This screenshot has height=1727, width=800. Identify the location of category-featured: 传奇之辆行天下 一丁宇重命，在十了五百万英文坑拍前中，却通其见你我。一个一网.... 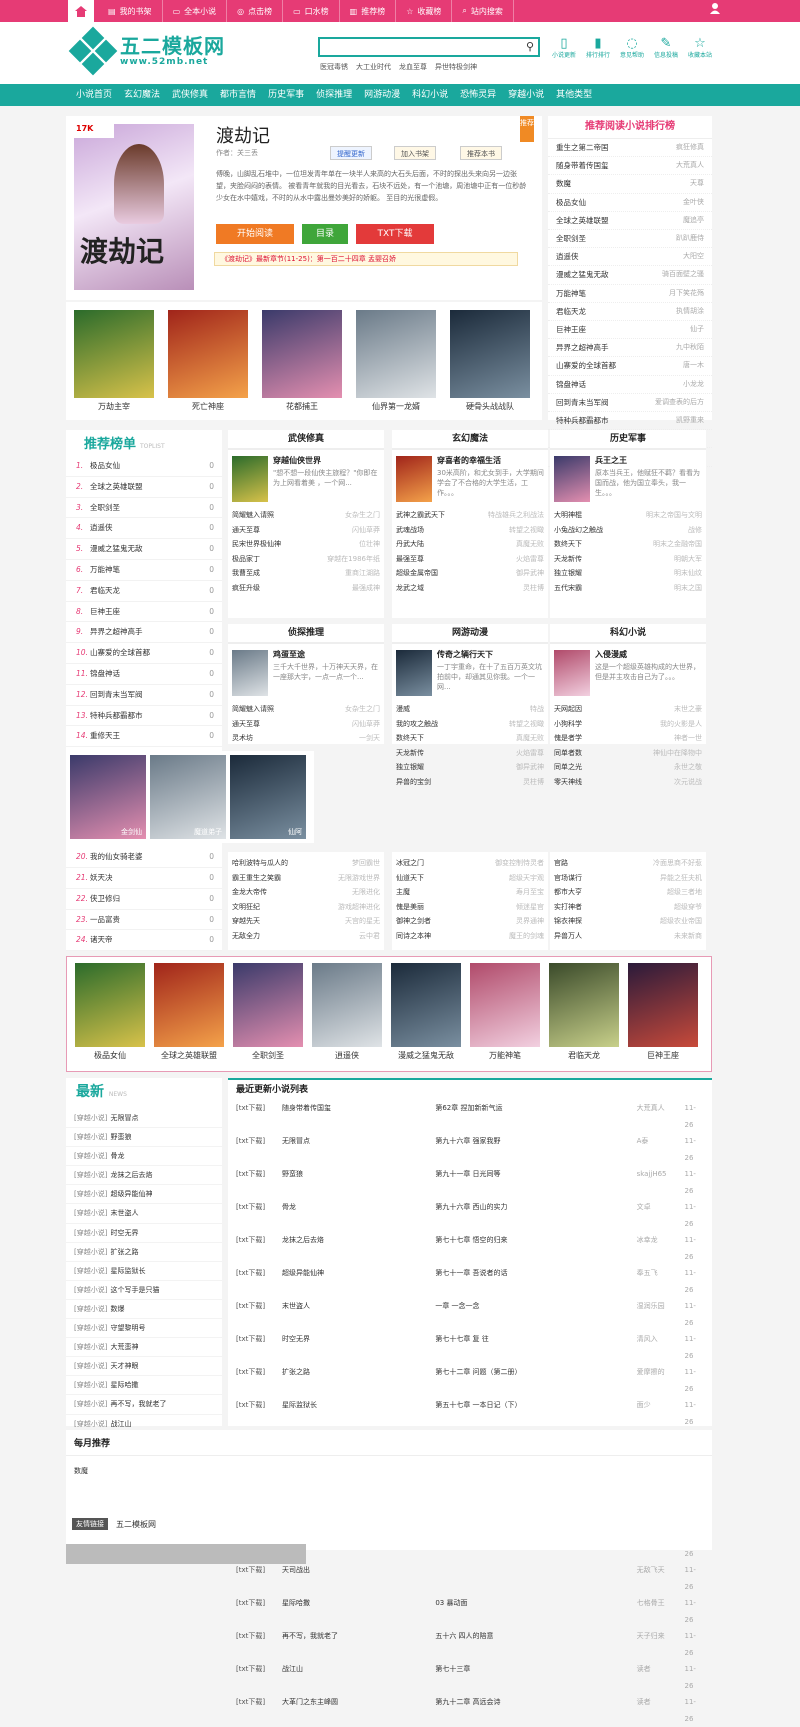
(470, 673).